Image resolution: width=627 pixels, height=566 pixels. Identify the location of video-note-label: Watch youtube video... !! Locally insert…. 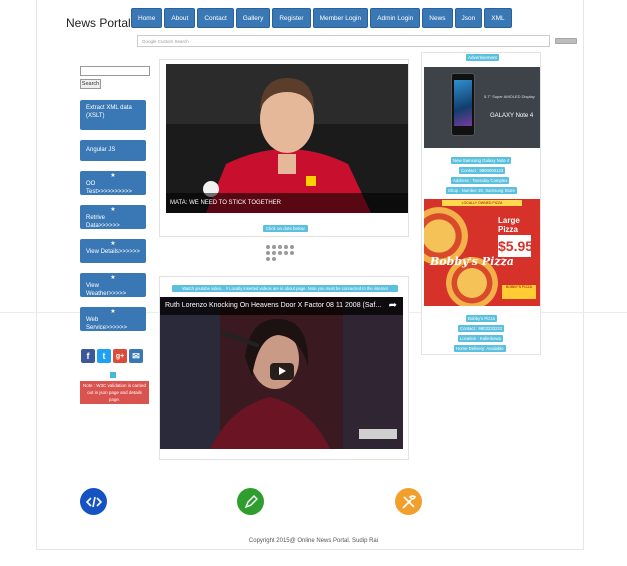
(285, 288).